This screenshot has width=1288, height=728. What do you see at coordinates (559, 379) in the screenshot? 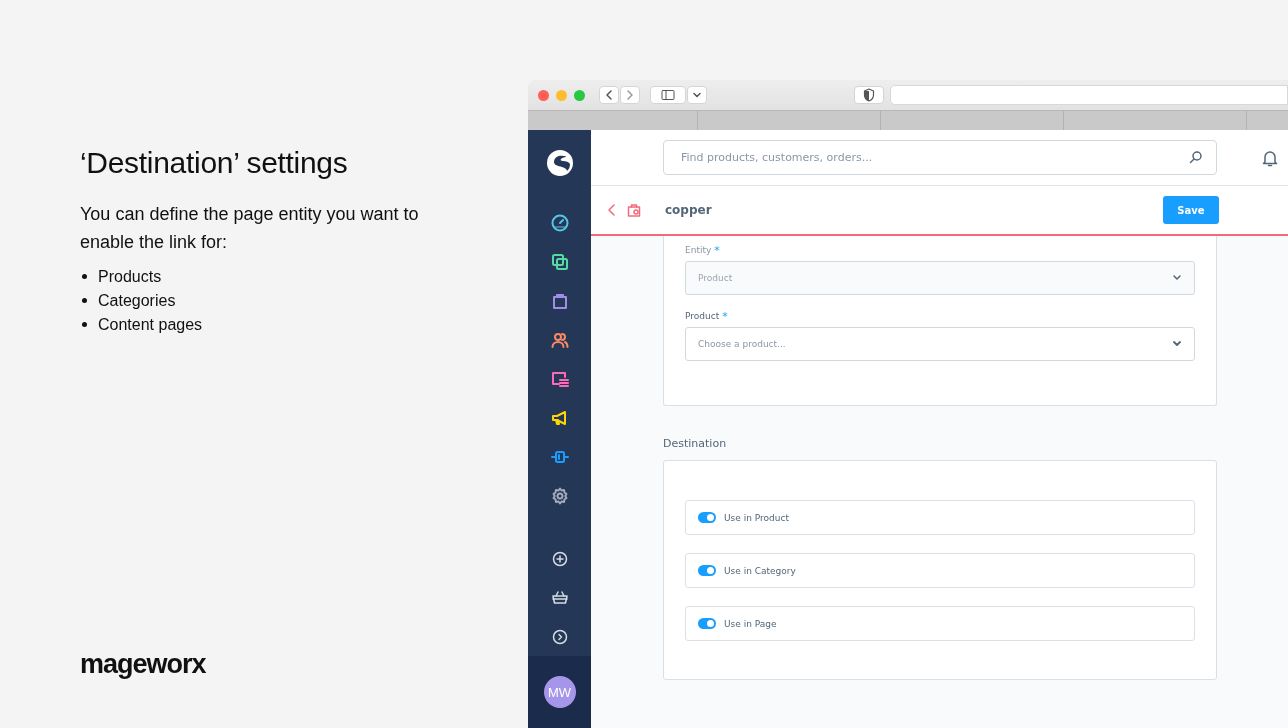
I see `list-icon` at bounding box center [559, 379].